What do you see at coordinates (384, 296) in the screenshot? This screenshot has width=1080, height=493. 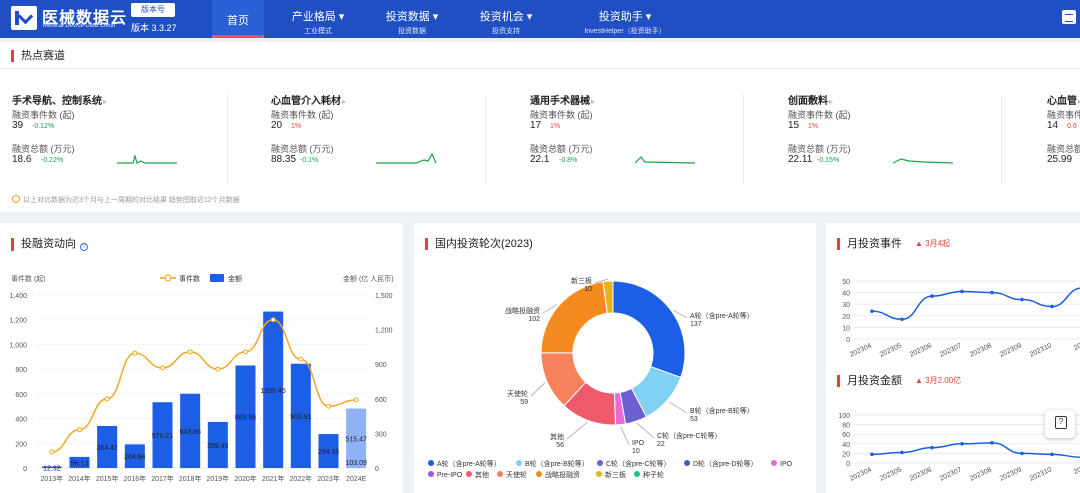 I see `y2-tick-label: 1,500` at bounding box center [384, 296].